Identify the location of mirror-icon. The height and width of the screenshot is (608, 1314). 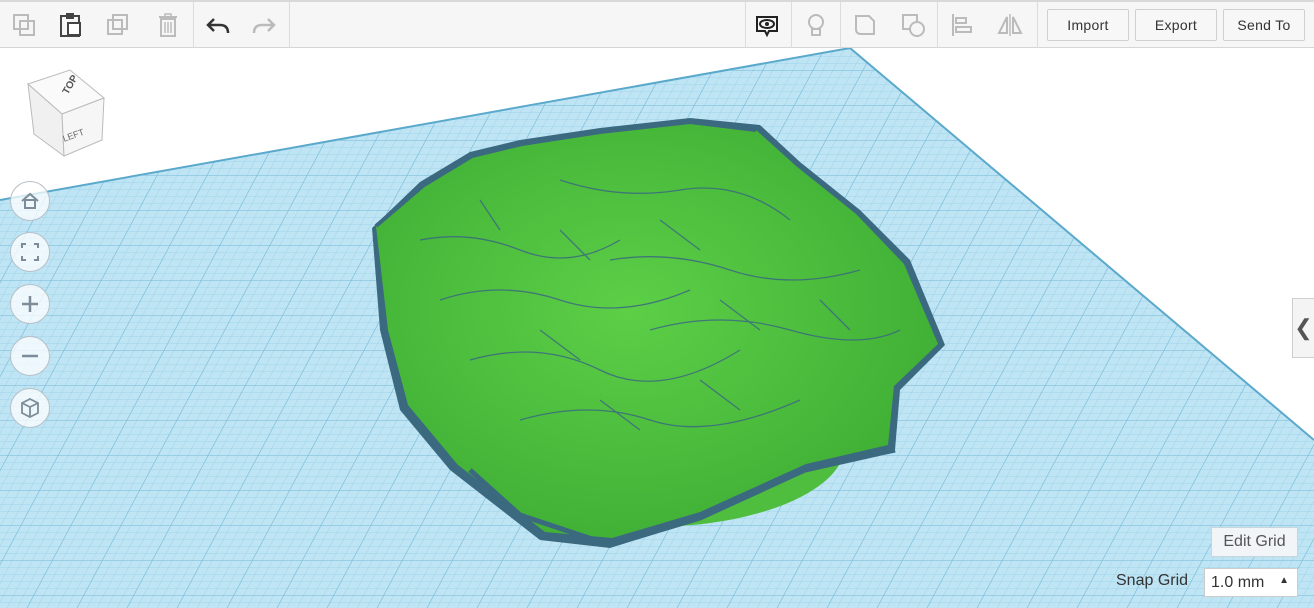
(1010, 25).